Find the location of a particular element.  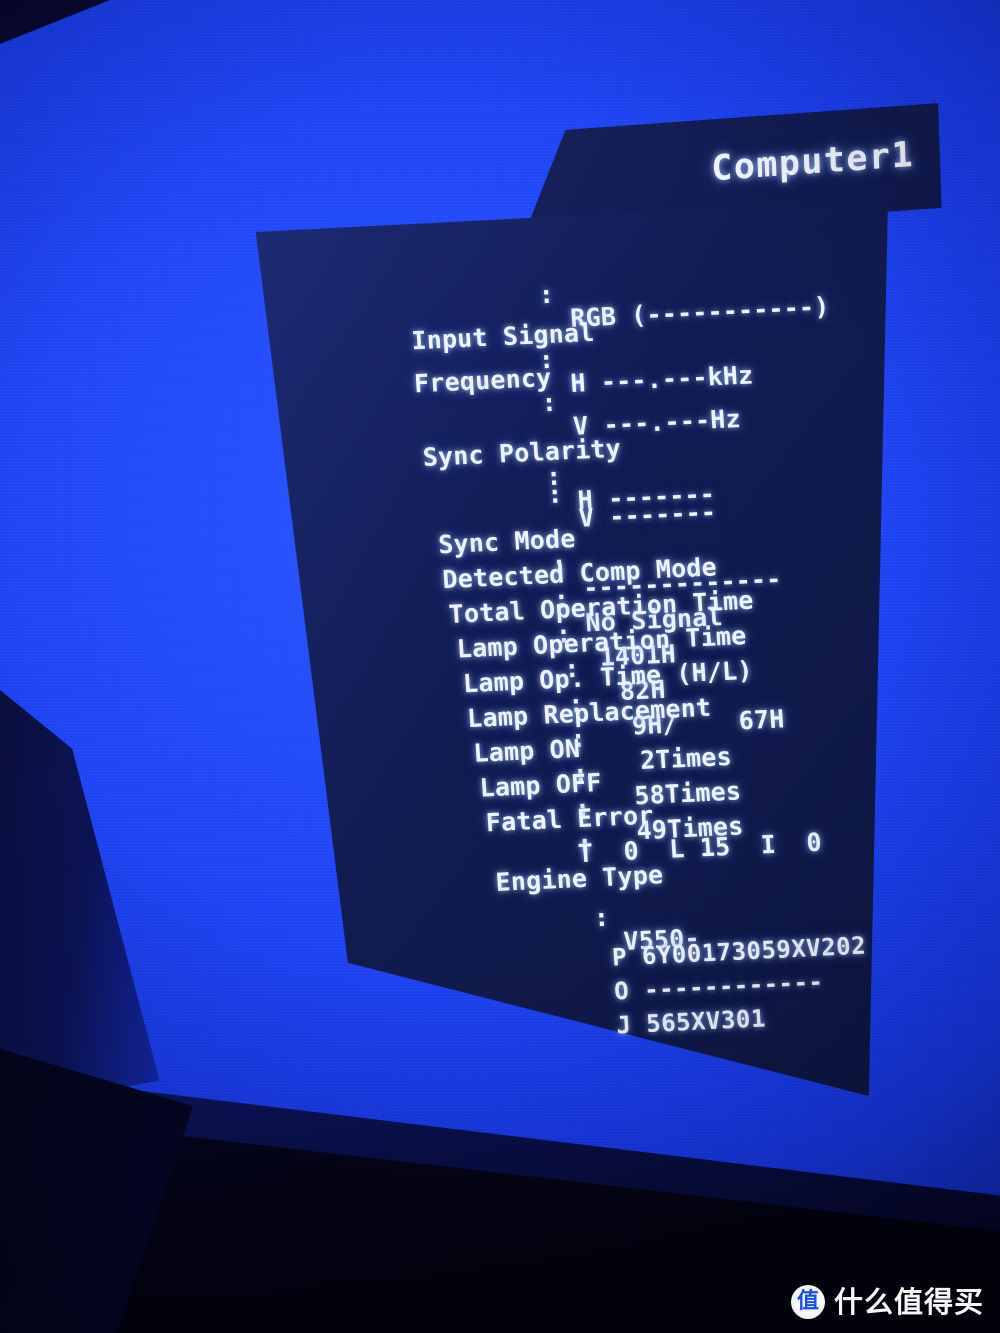

status-row-colon: : is located at coordinates (549, 402).